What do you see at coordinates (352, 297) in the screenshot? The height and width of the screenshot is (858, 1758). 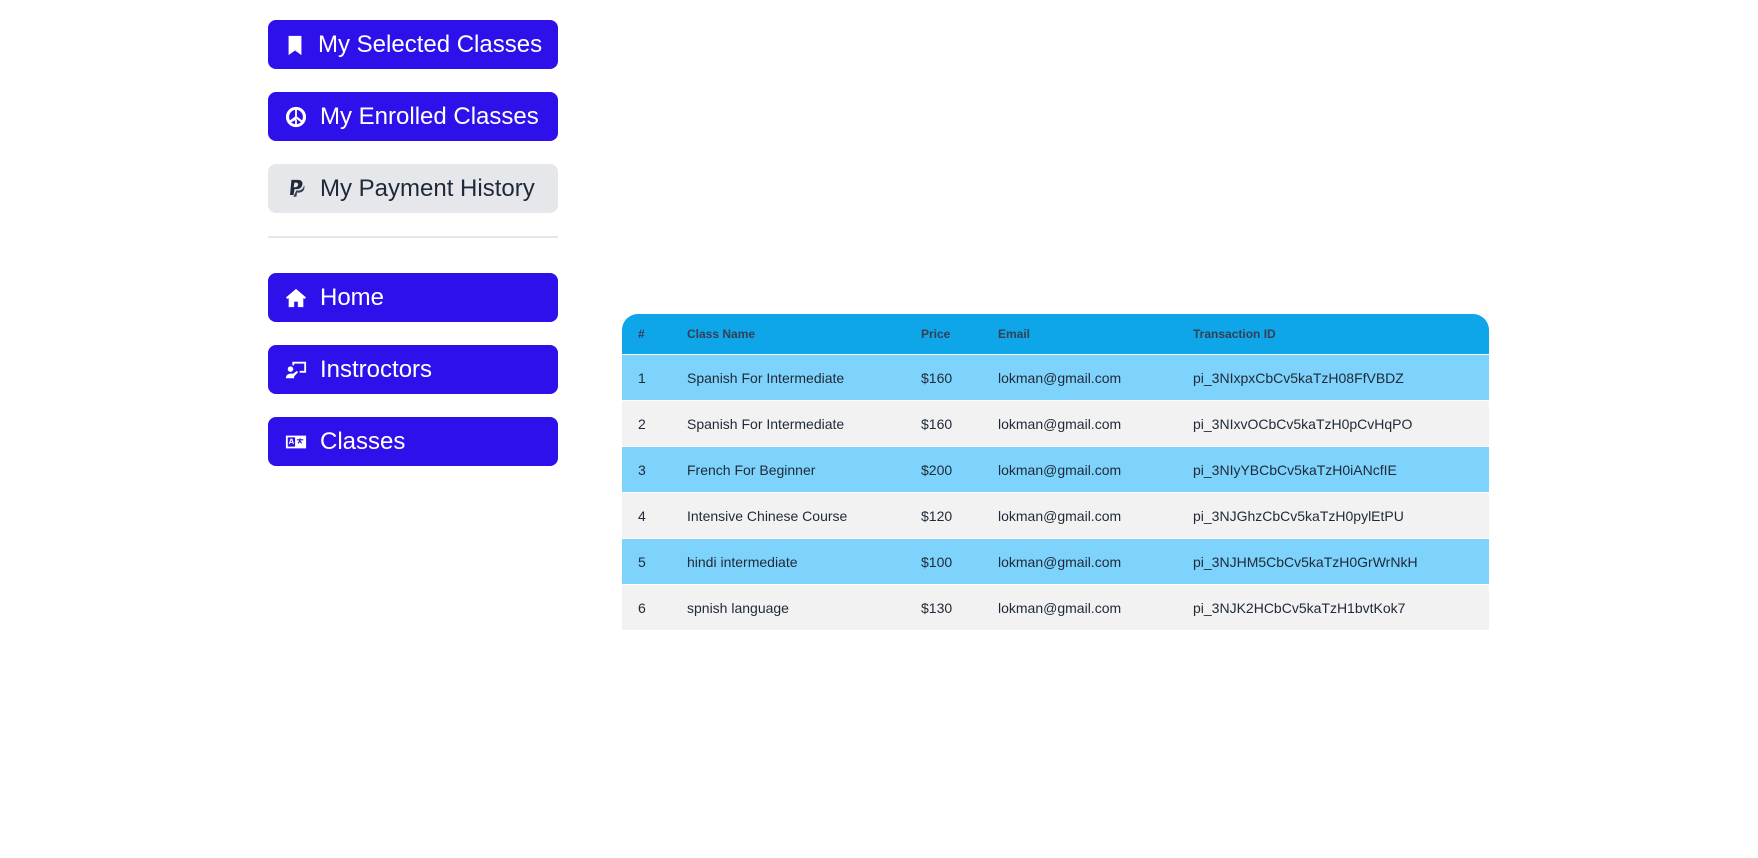 I see `nav-label: Home` at bounding box center [352, 297].